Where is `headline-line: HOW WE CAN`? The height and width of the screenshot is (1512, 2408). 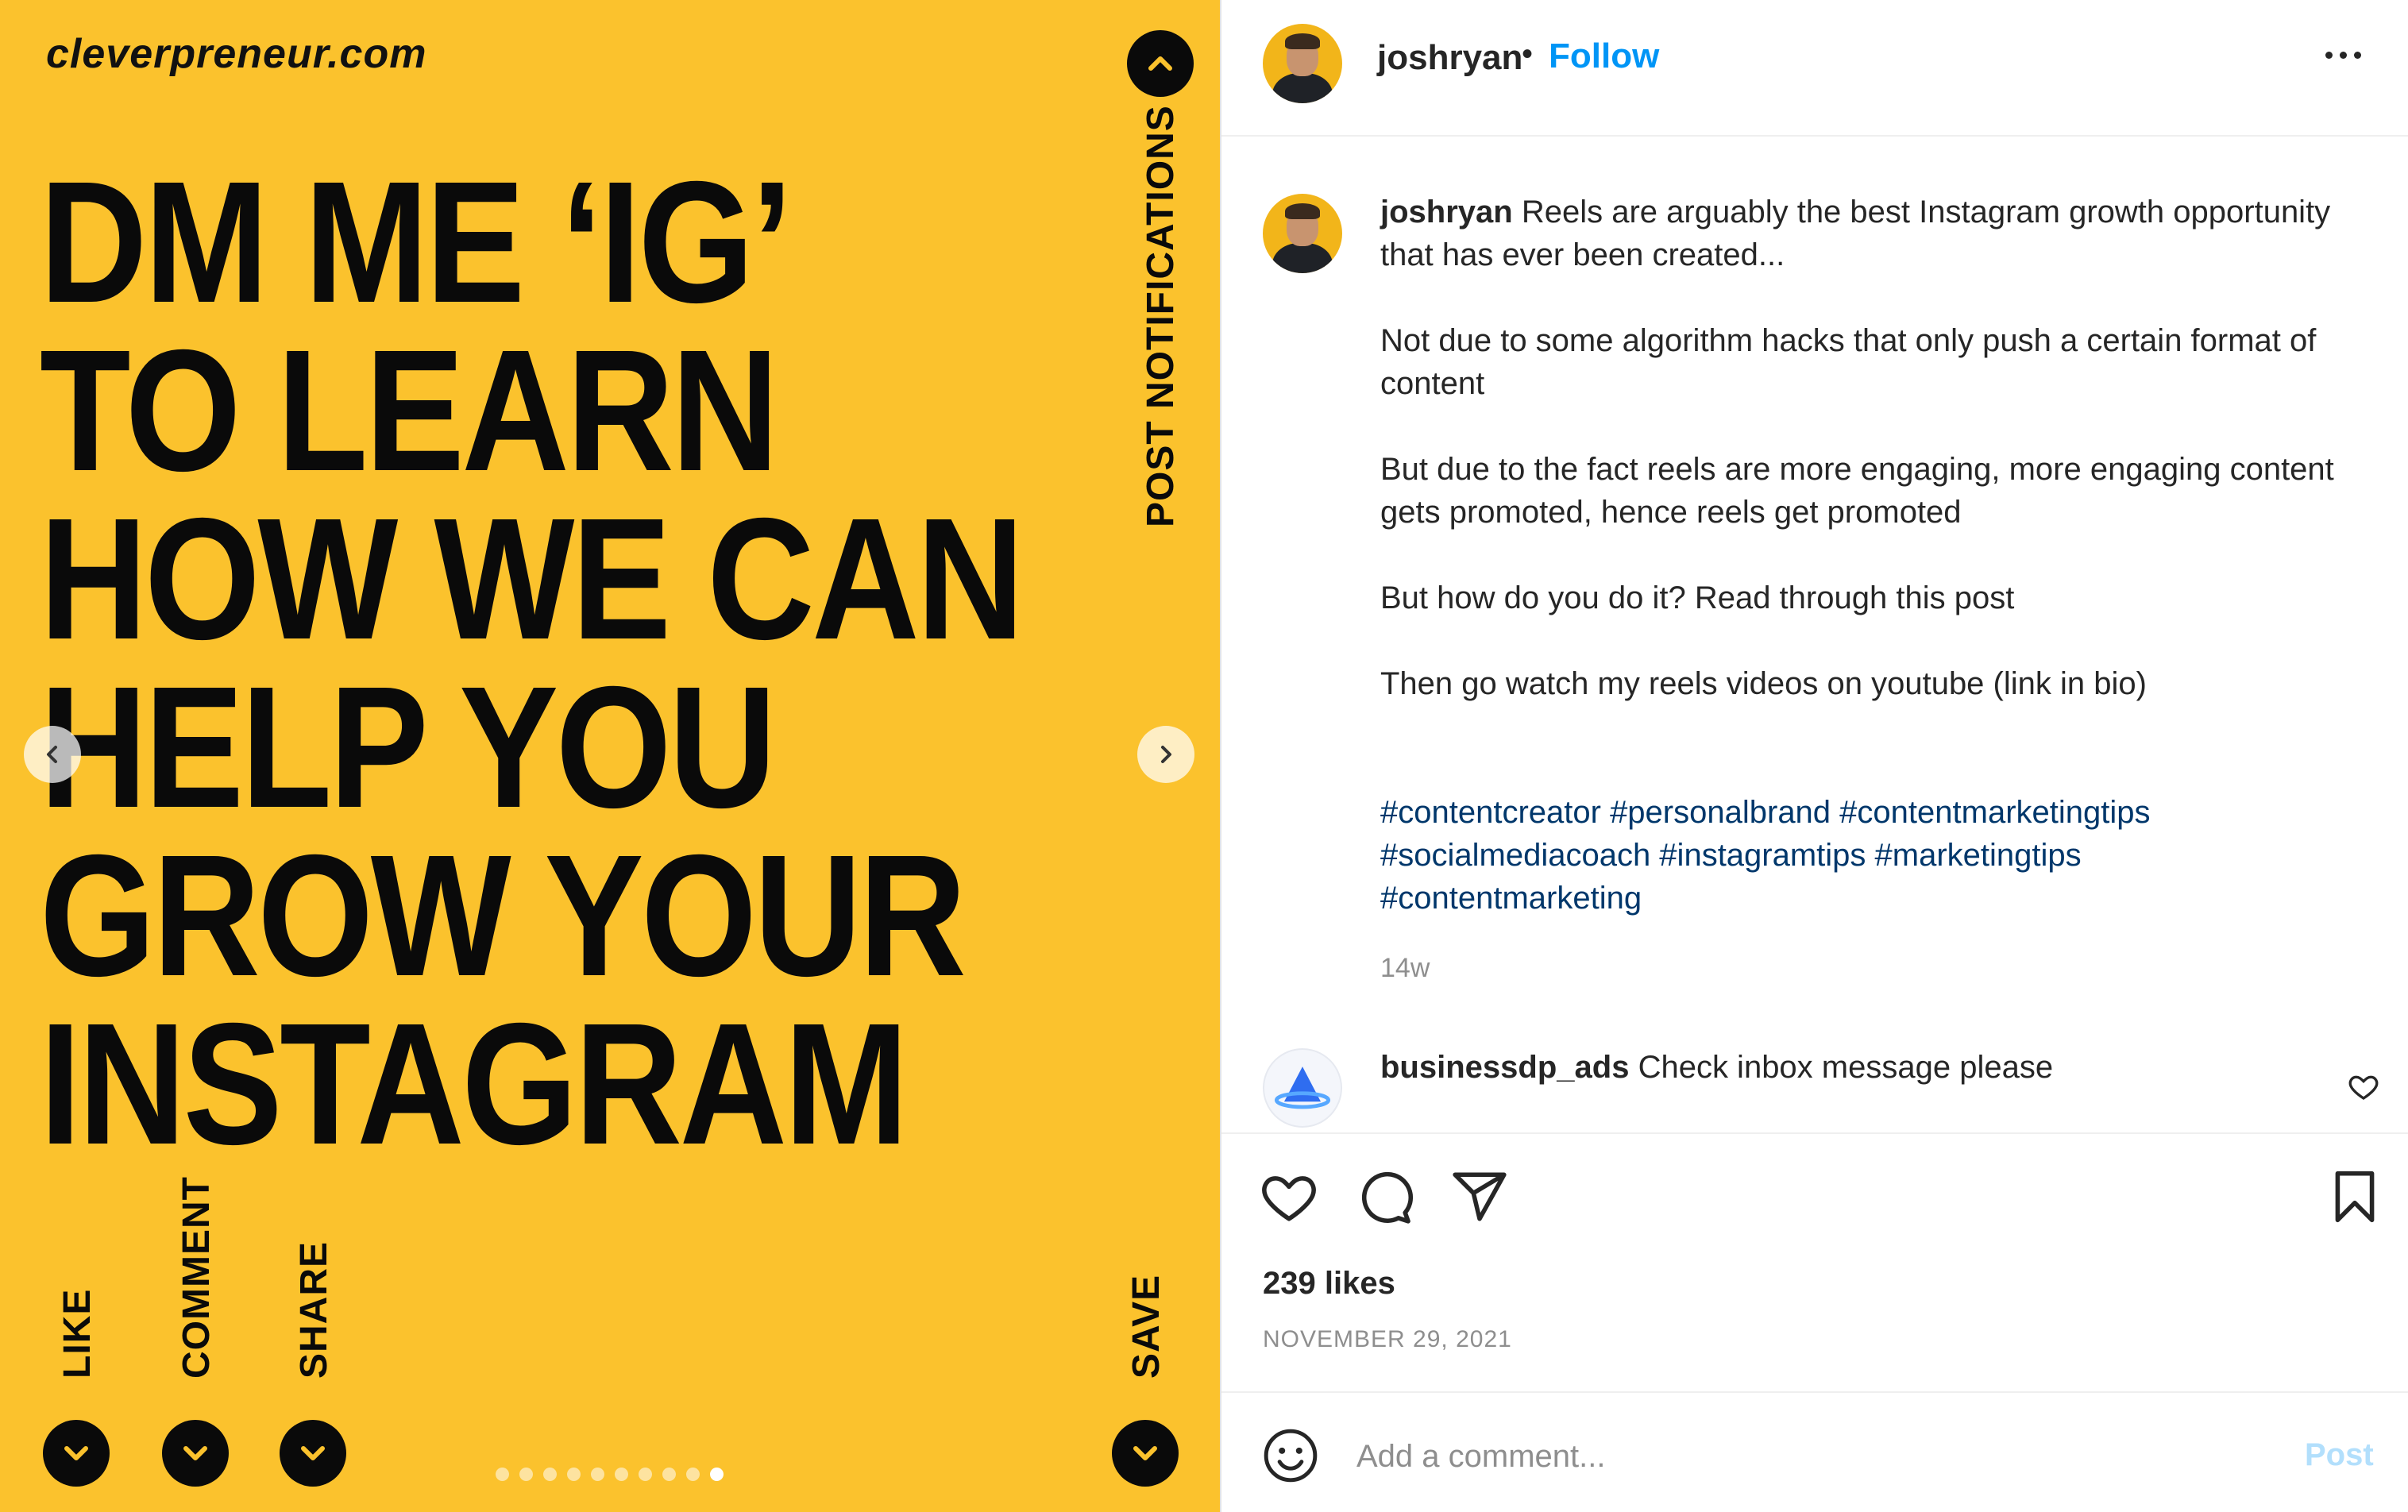
headline-line: HOW WE CAN is located at coordinates (532, 579).